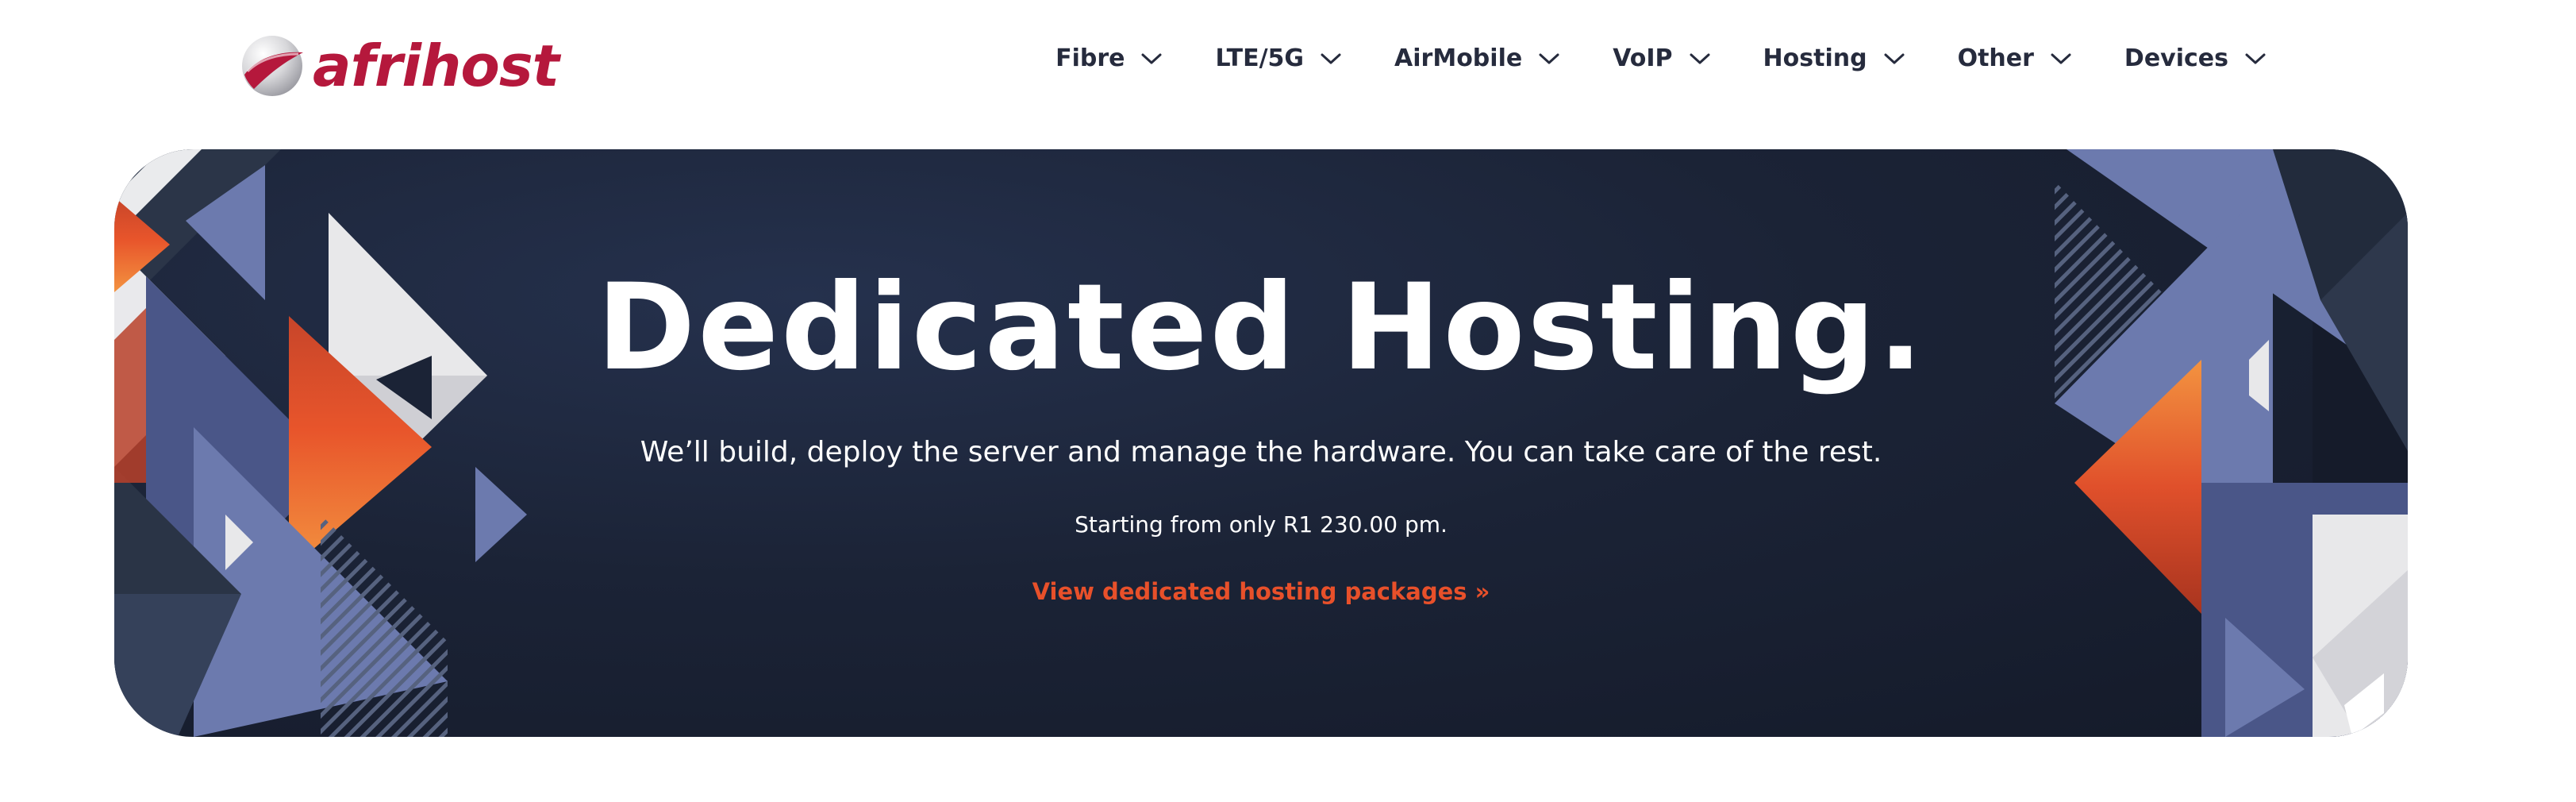 The width and height of the screenshot is (2576, 802). What do you see at coordinates (2176, 58) in the screenshot?
I see `nav-item-label: Devices` at bounding box center [2176, 58].